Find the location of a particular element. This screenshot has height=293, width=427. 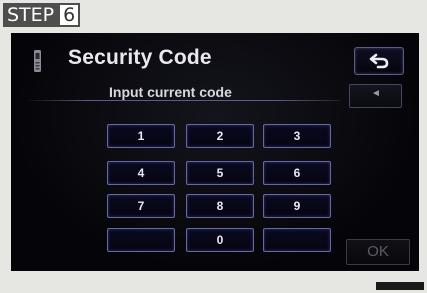

key-6: 6 is located at coordinates (297, 173).